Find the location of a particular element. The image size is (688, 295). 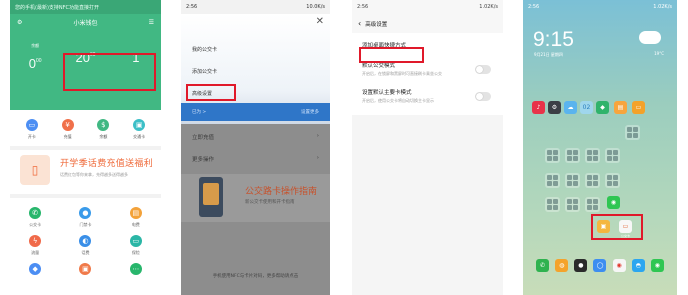

page-title: 高级设置 is located at coordinates (376, 24).